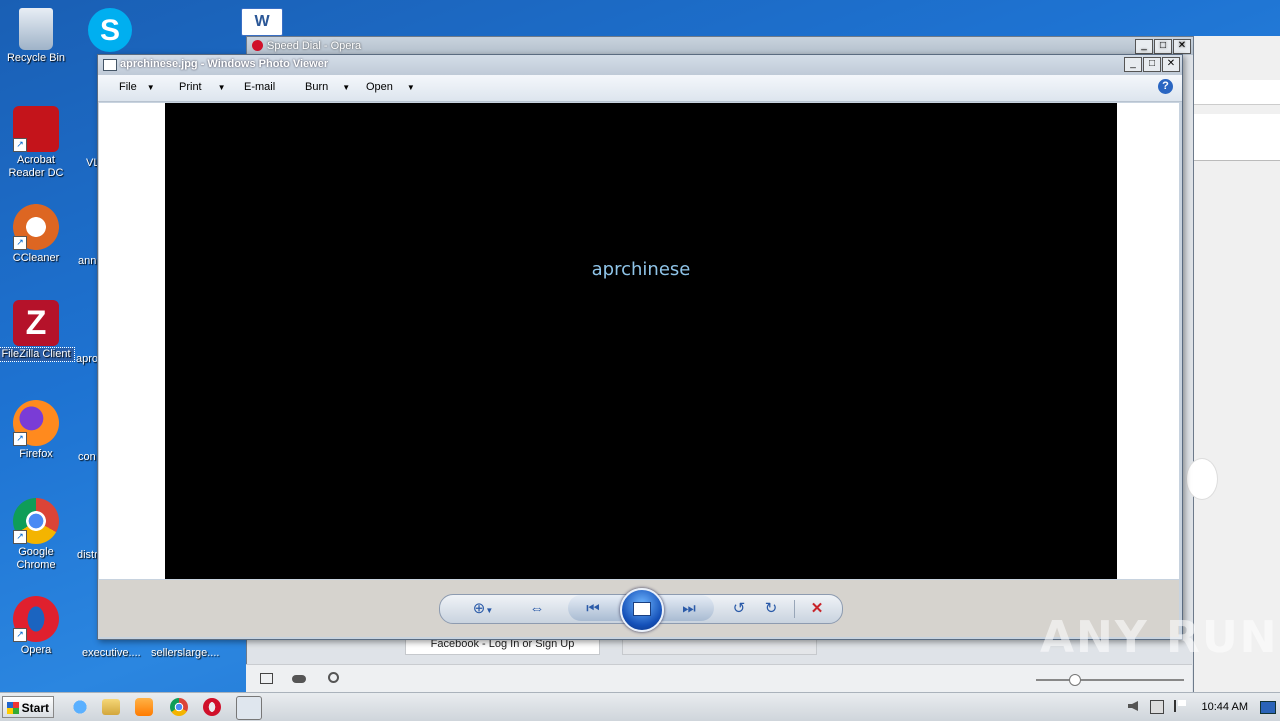 This screenshot has height=721, width=1280. I want to click on word-icon: W, so click(262, 22).